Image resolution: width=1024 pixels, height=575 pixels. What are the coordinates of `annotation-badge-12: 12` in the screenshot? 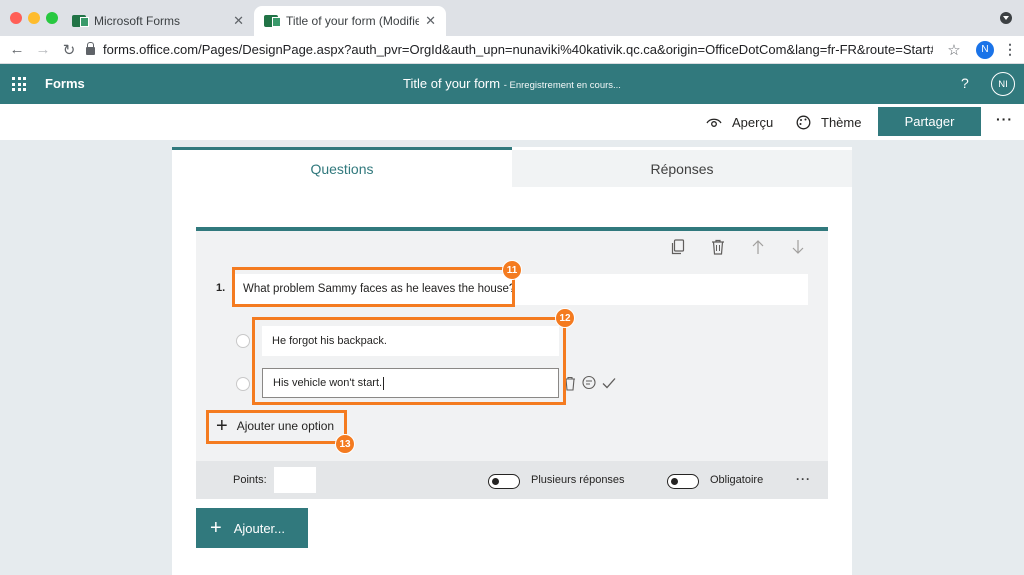 It's located at (565, 318).